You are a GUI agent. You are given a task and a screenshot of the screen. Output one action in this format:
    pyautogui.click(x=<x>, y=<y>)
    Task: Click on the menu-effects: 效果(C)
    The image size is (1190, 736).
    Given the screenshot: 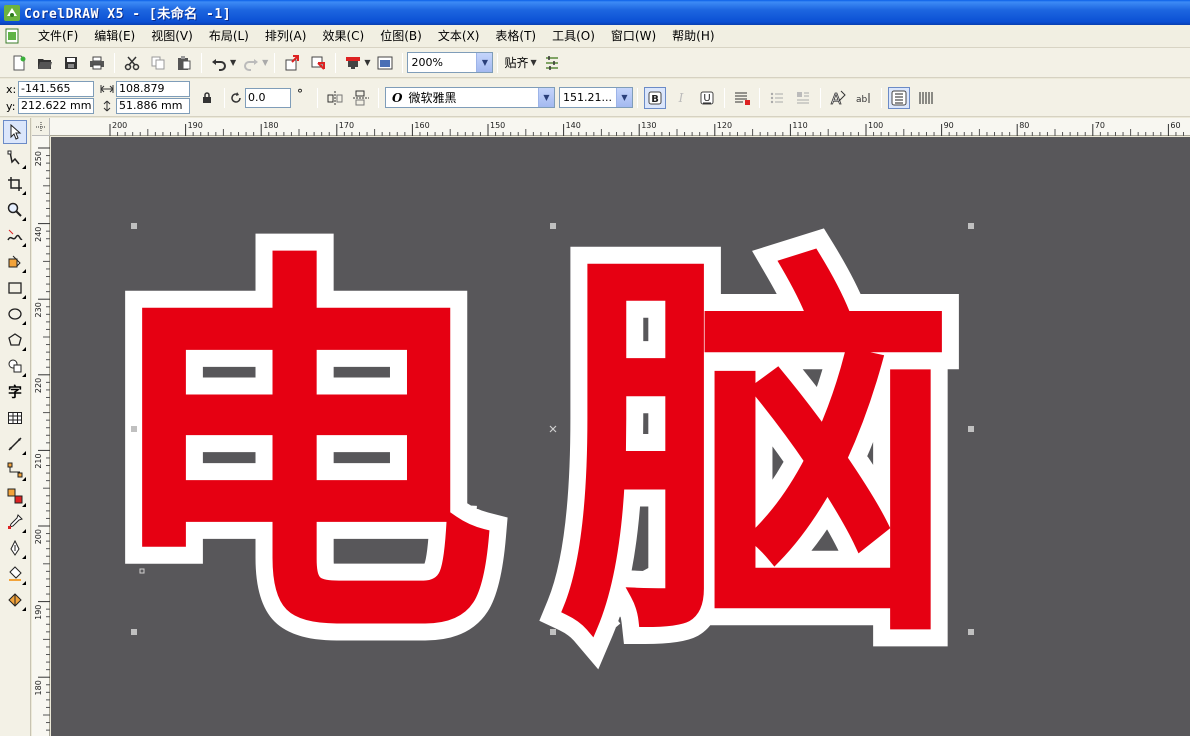 What is the action you would take?
    pyautogui.click(x=343, y=36)
    